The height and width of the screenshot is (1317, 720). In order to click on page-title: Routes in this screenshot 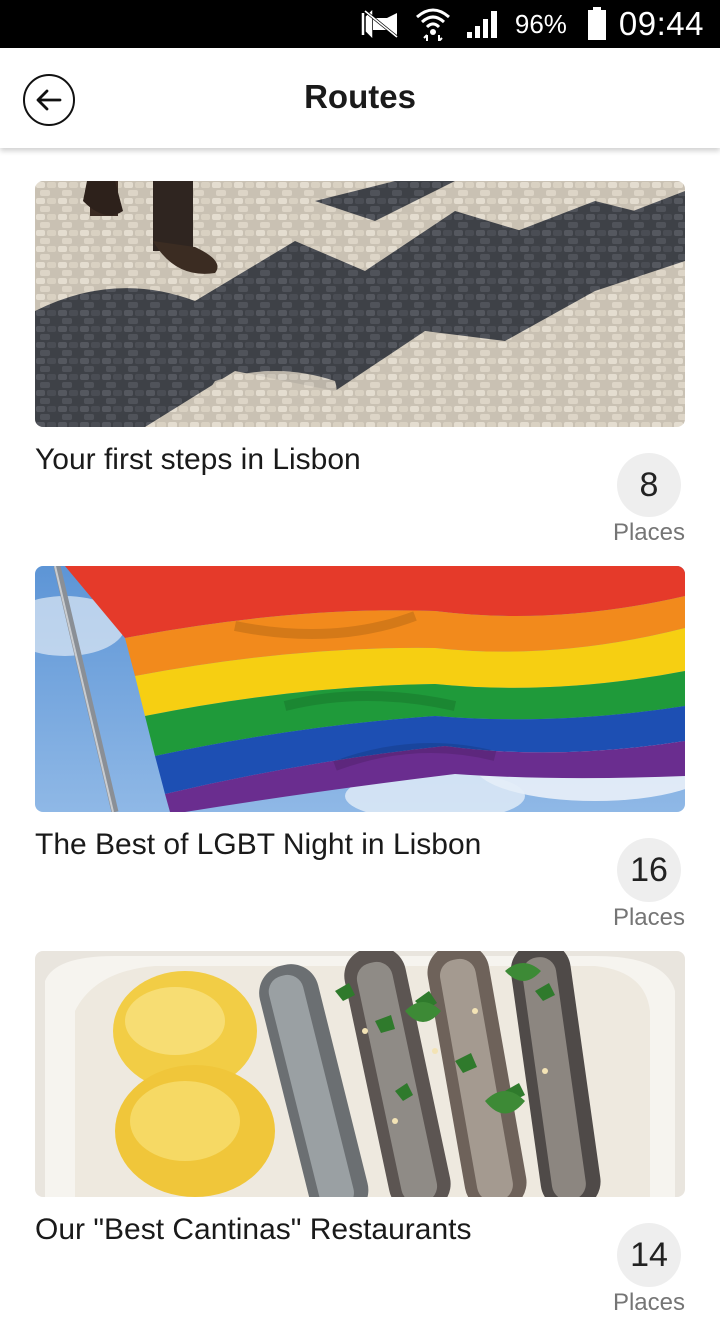, I will do `click(360, 96)`.